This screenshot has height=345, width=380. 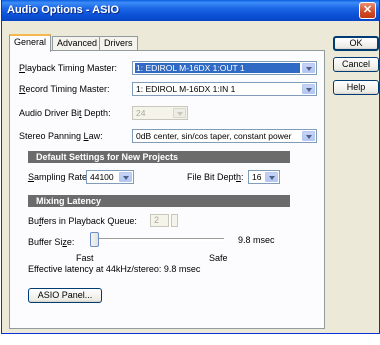 I want to click on file-bit-depth-label: File Bit Depth:, so click(x=215, y=177).